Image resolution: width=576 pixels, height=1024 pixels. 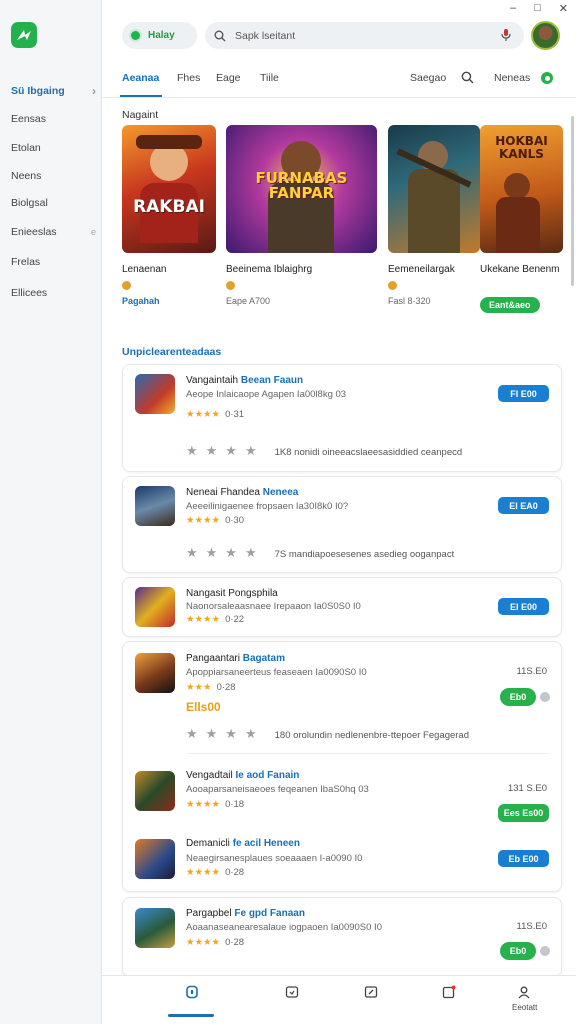 I want to click on list-item-title: Vengadtail Ie aod Fanain, so click(x=243, y=775).